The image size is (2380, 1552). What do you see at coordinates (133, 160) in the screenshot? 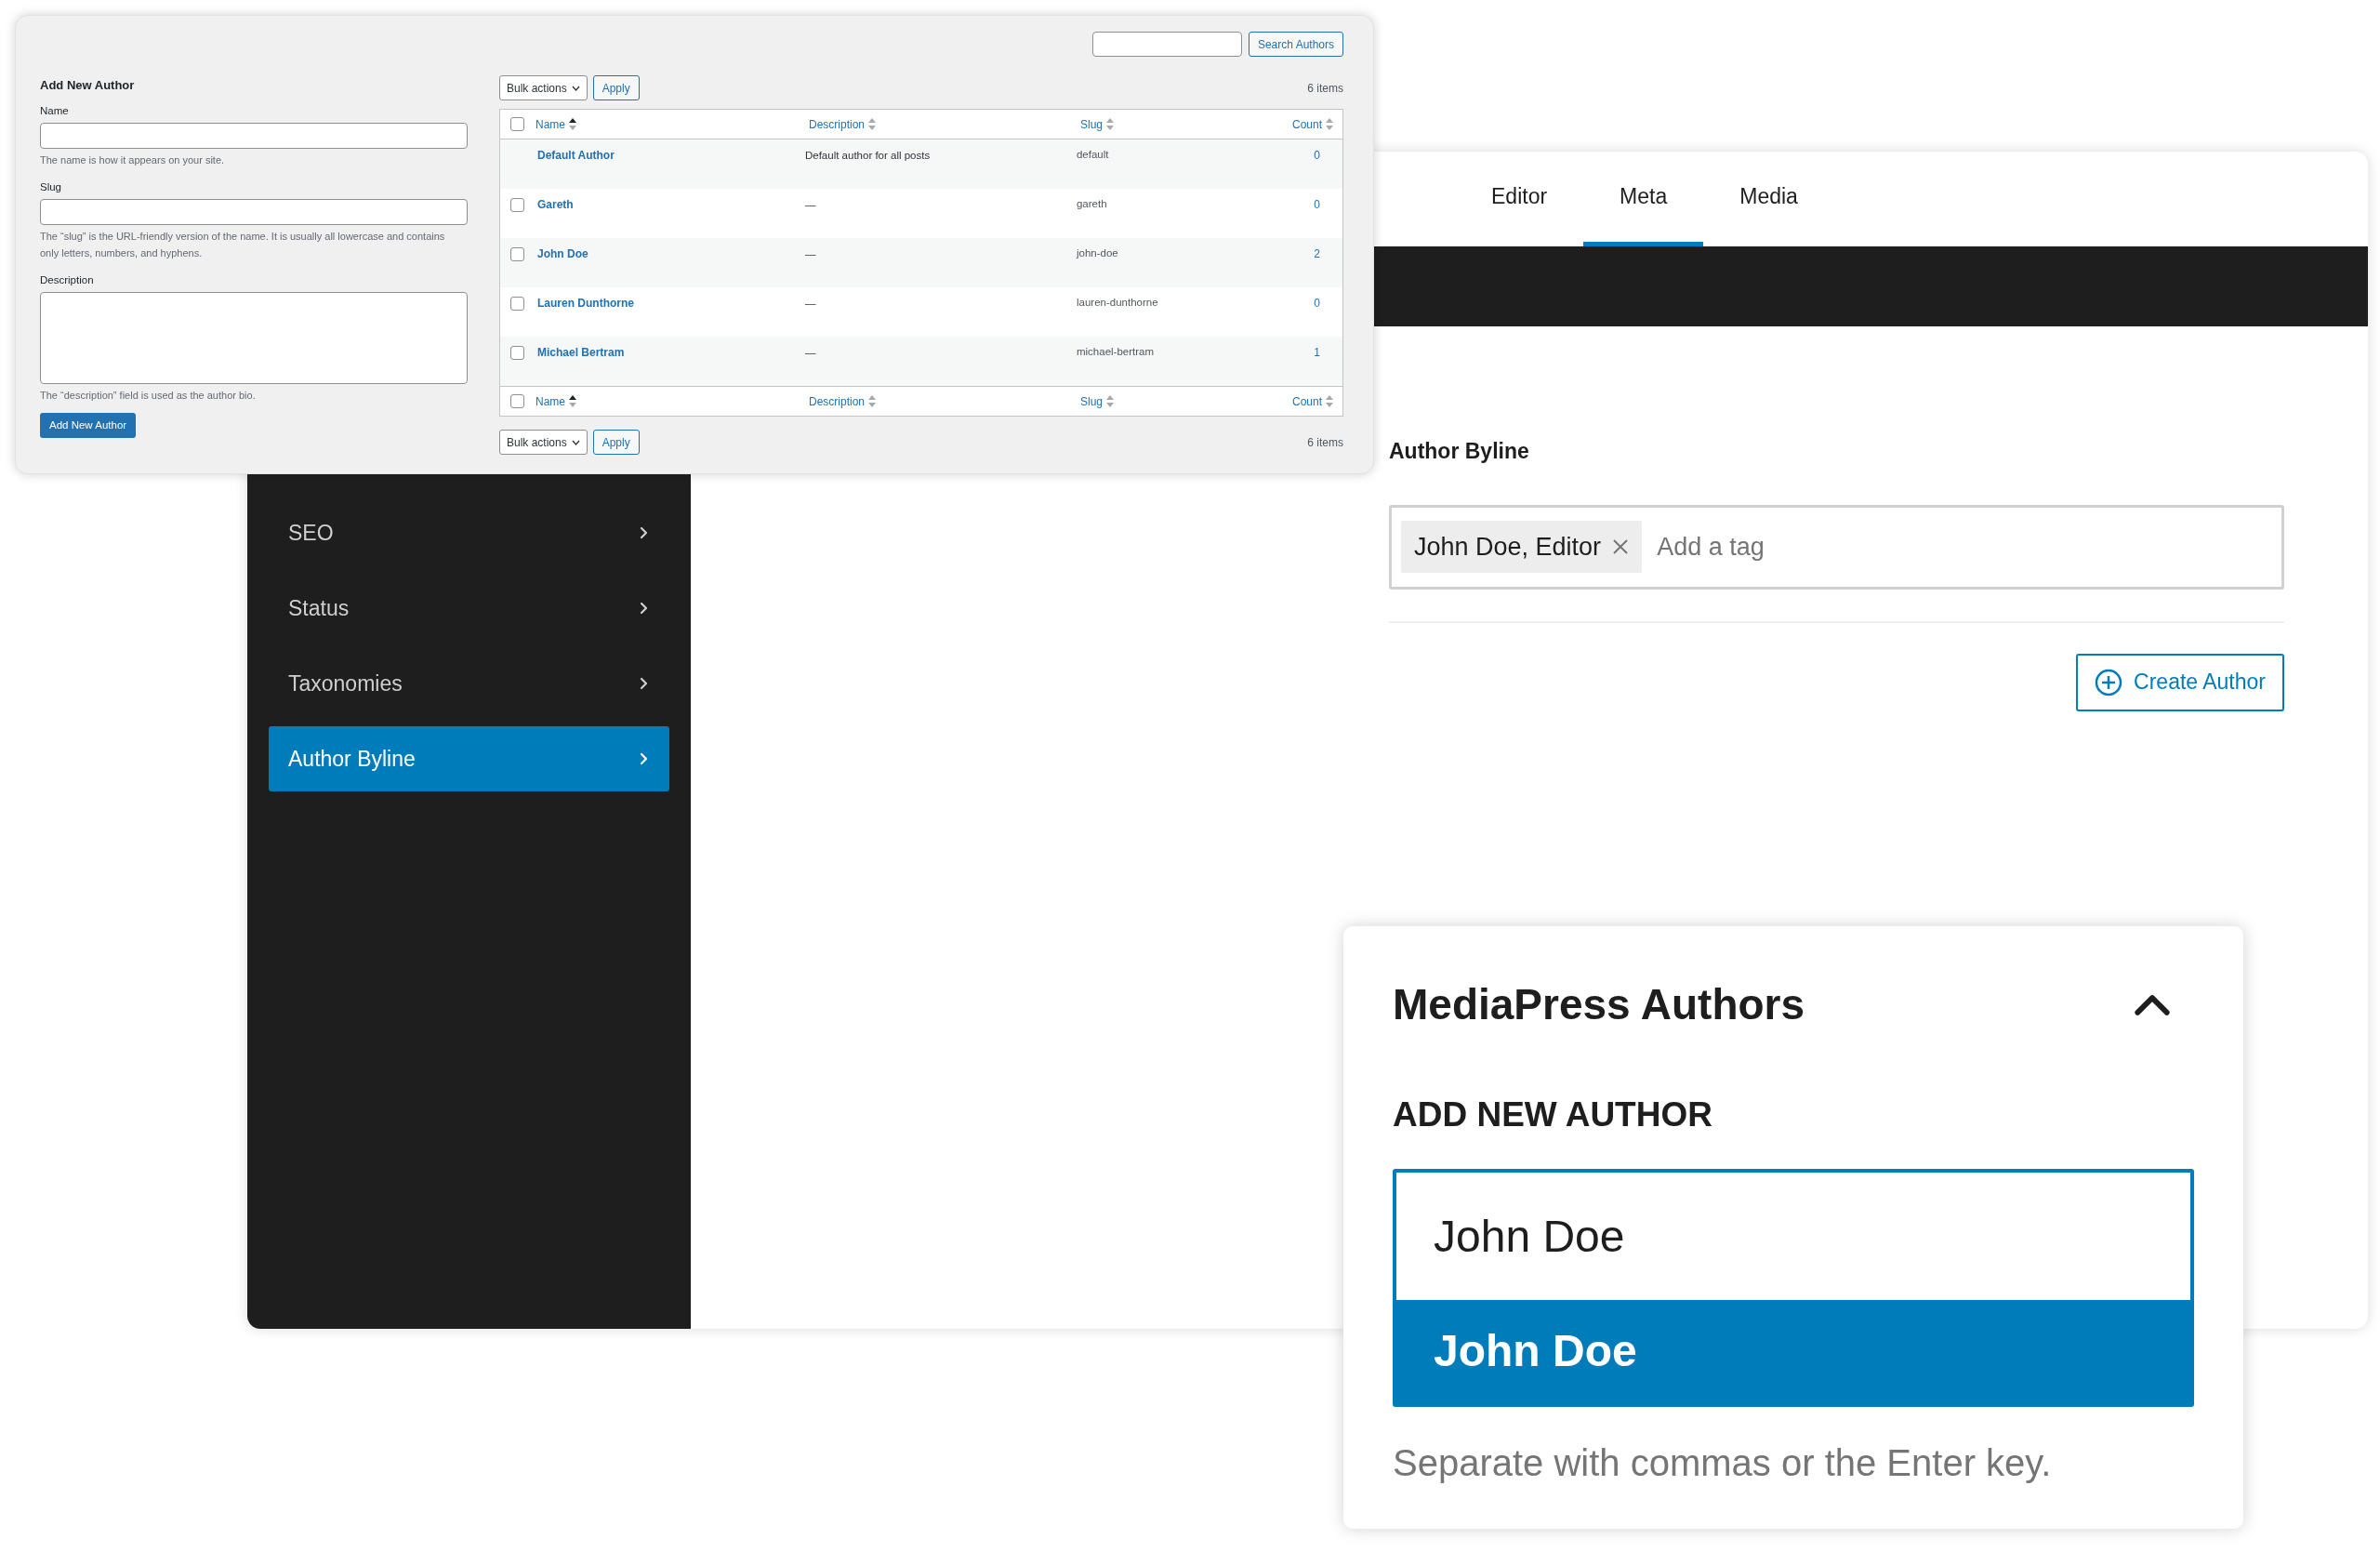
I see `field-hint: The name is how it appears on your site.` at bounding box center [133, 160].